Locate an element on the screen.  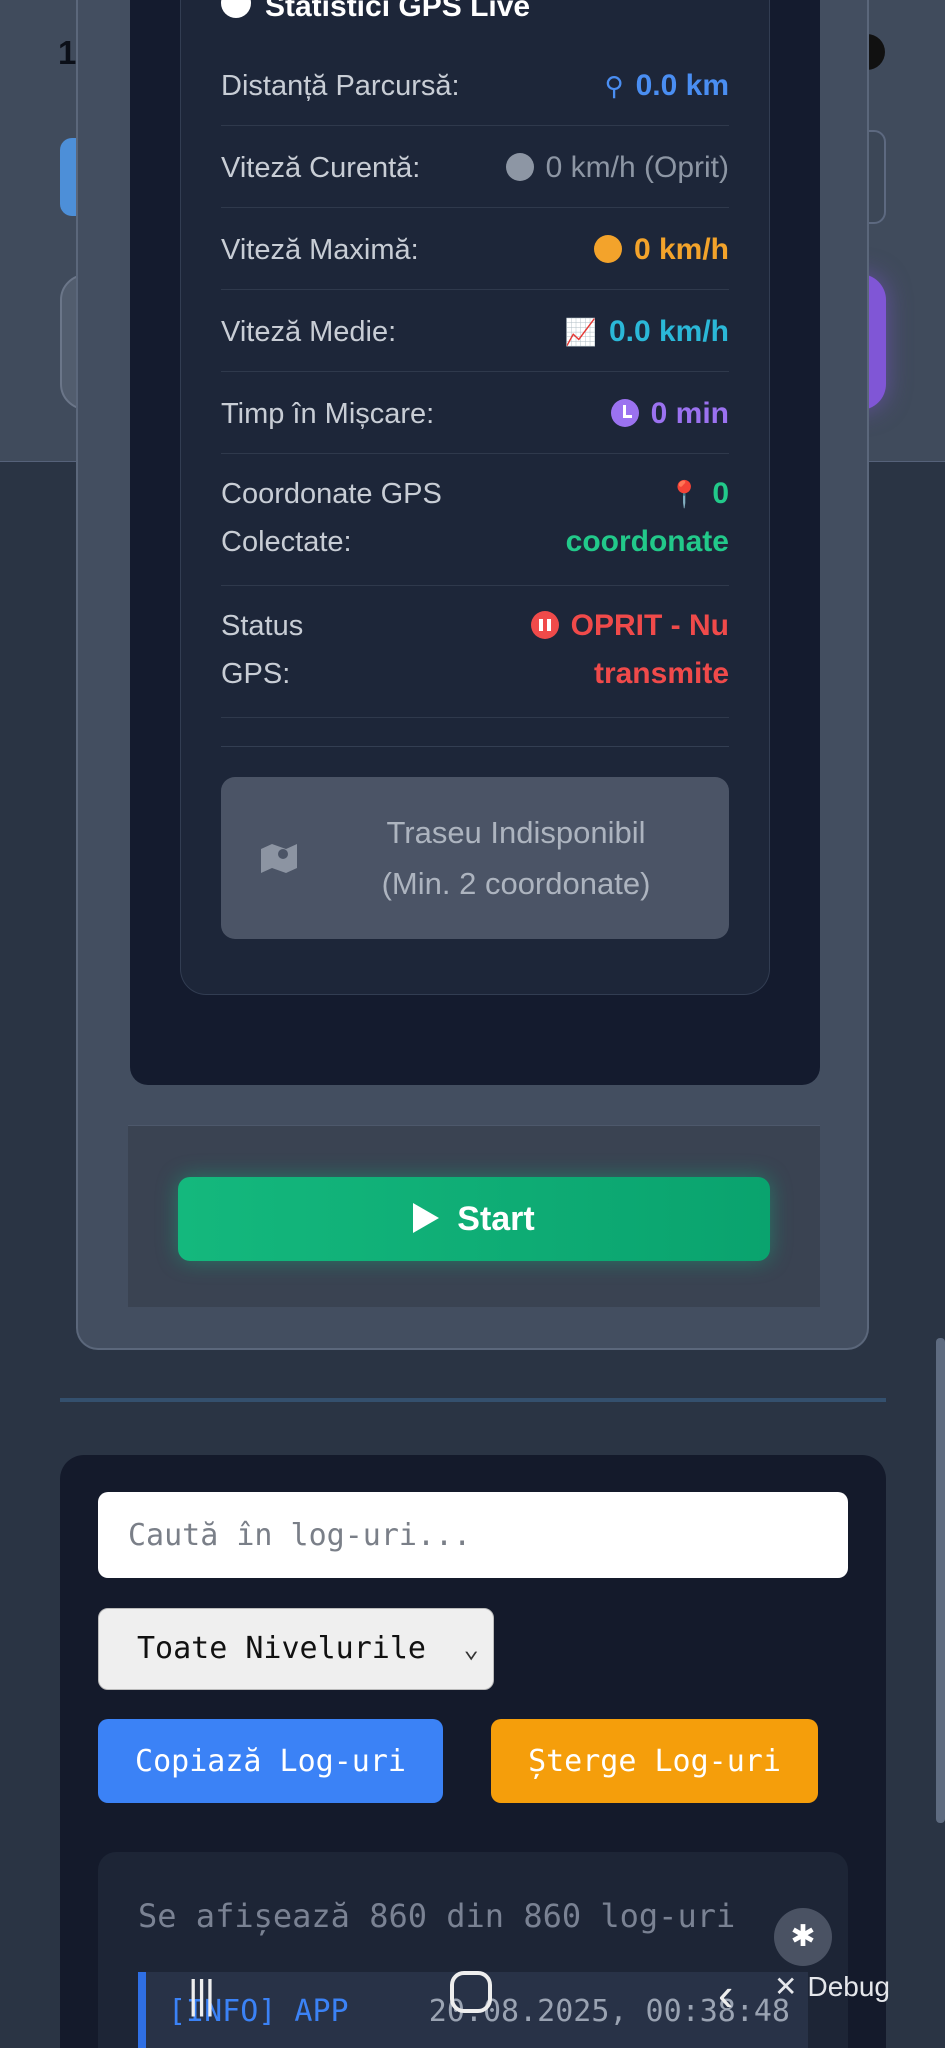
stat-label: Viteză Curentă: is located at coordinates (321, 168).